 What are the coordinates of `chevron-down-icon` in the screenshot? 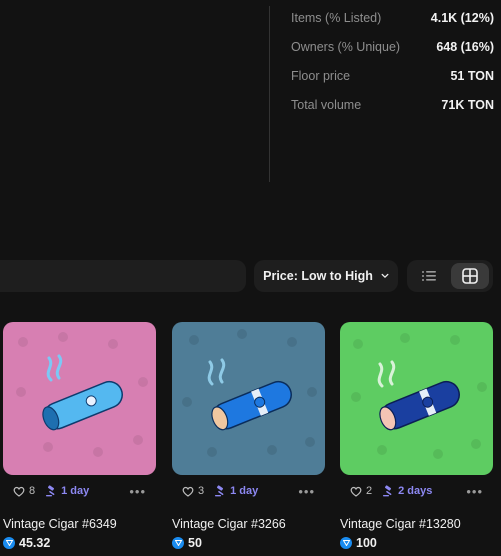 It's located at (385, 275).